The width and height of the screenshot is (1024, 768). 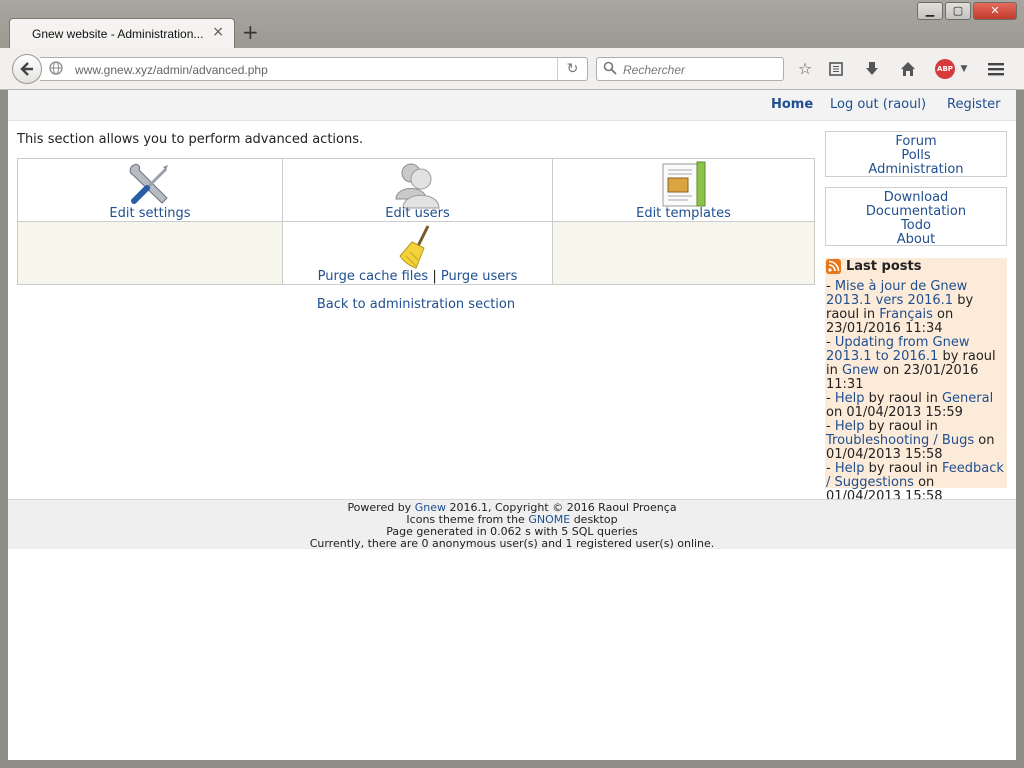 What do you see at coordinates (995, 11) in the screenshot?
I see `close-button: ✕` at bounding box center [995, 11].